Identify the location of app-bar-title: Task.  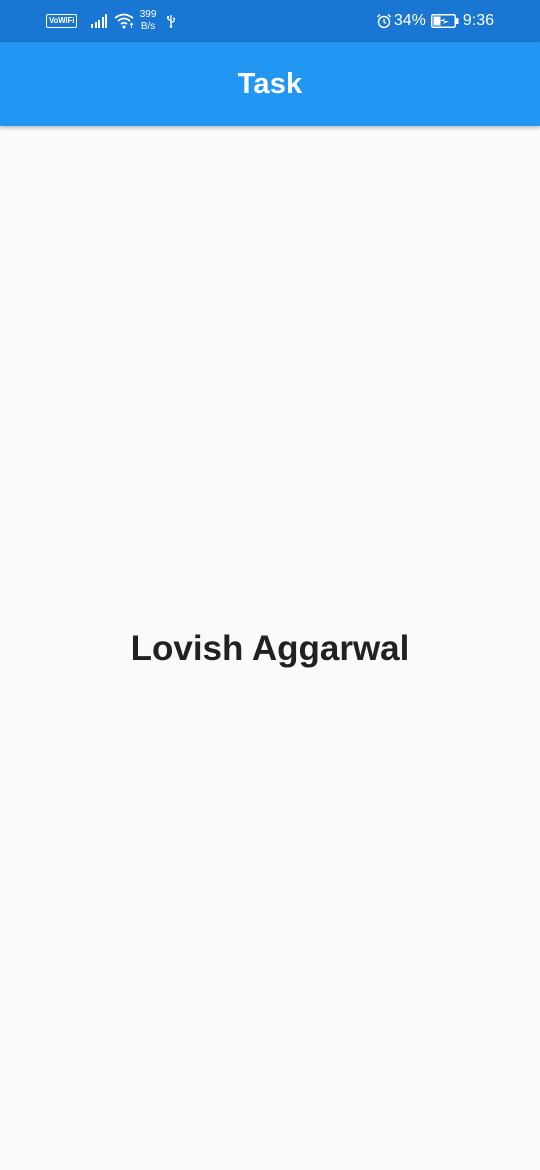
(270, 83).